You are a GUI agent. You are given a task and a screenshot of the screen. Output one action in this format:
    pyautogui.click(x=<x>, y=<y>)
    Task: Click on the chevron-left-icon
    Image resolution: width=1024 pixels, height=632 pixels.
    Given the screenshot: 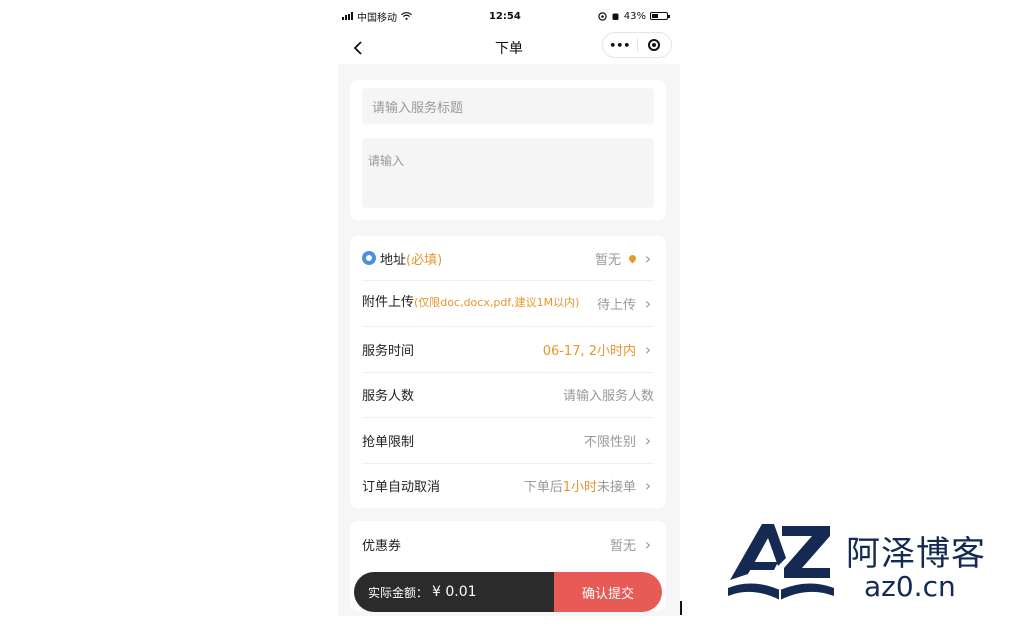 What is the action you would take?
    pyautogui.click(x=357, y=48)
    